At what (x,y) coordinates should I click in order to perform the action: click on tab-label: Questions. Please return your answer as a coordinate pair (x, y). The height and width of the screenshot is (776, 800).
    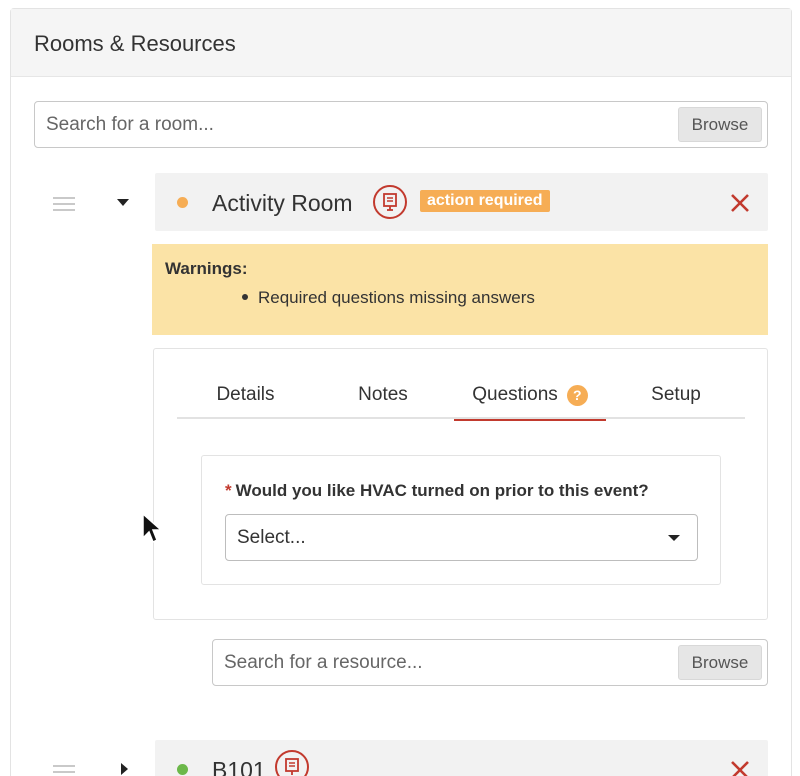
    Looking at the image, I should click on (515, 394).